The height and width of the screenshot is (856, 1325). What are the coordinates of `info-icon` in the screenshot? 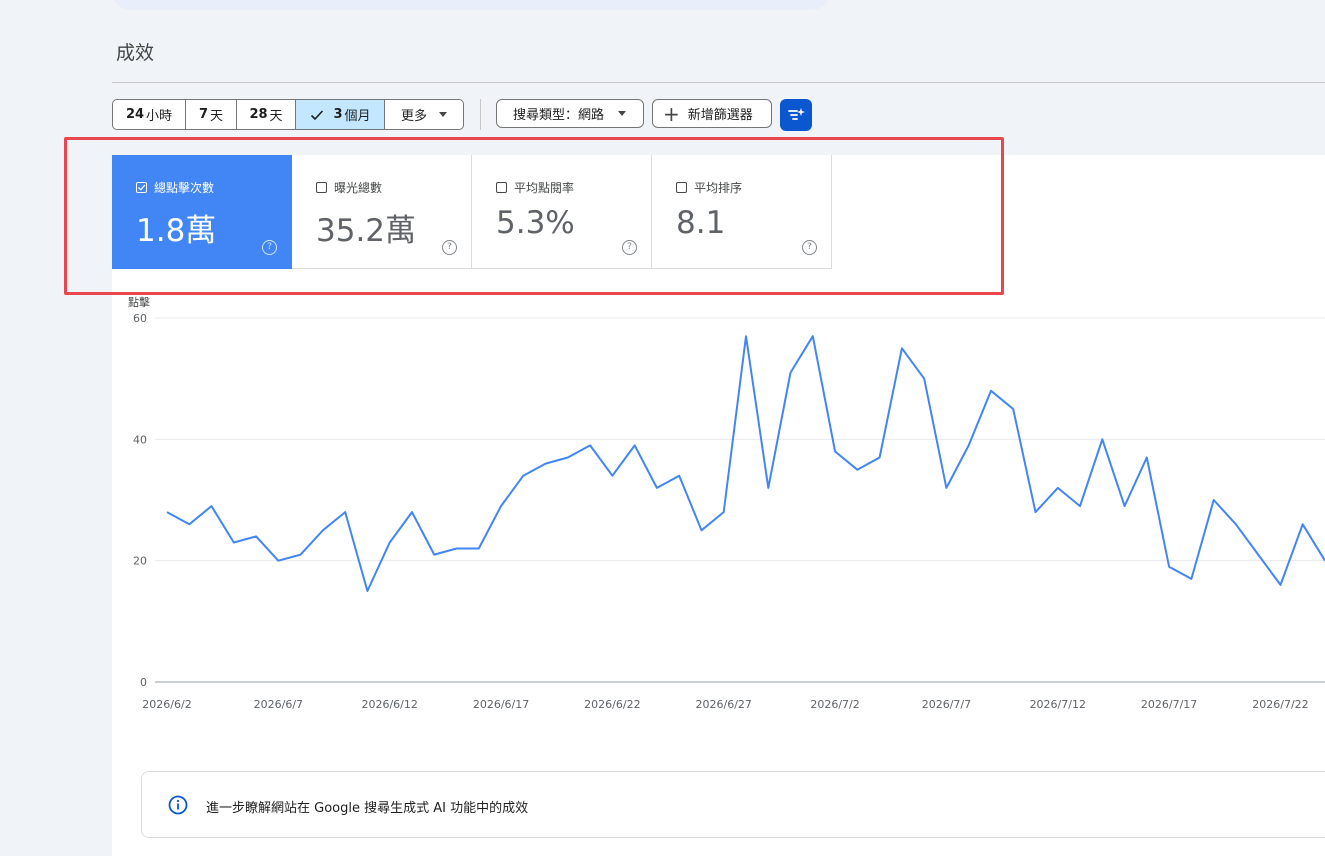 It's located at (178, 805).